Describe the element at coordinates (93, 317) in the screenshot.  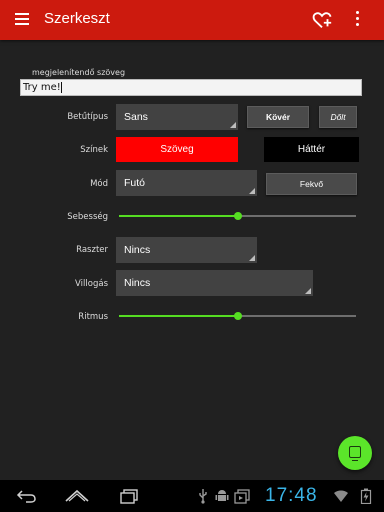
I see `rhythm-label: Ritmus` at that location.